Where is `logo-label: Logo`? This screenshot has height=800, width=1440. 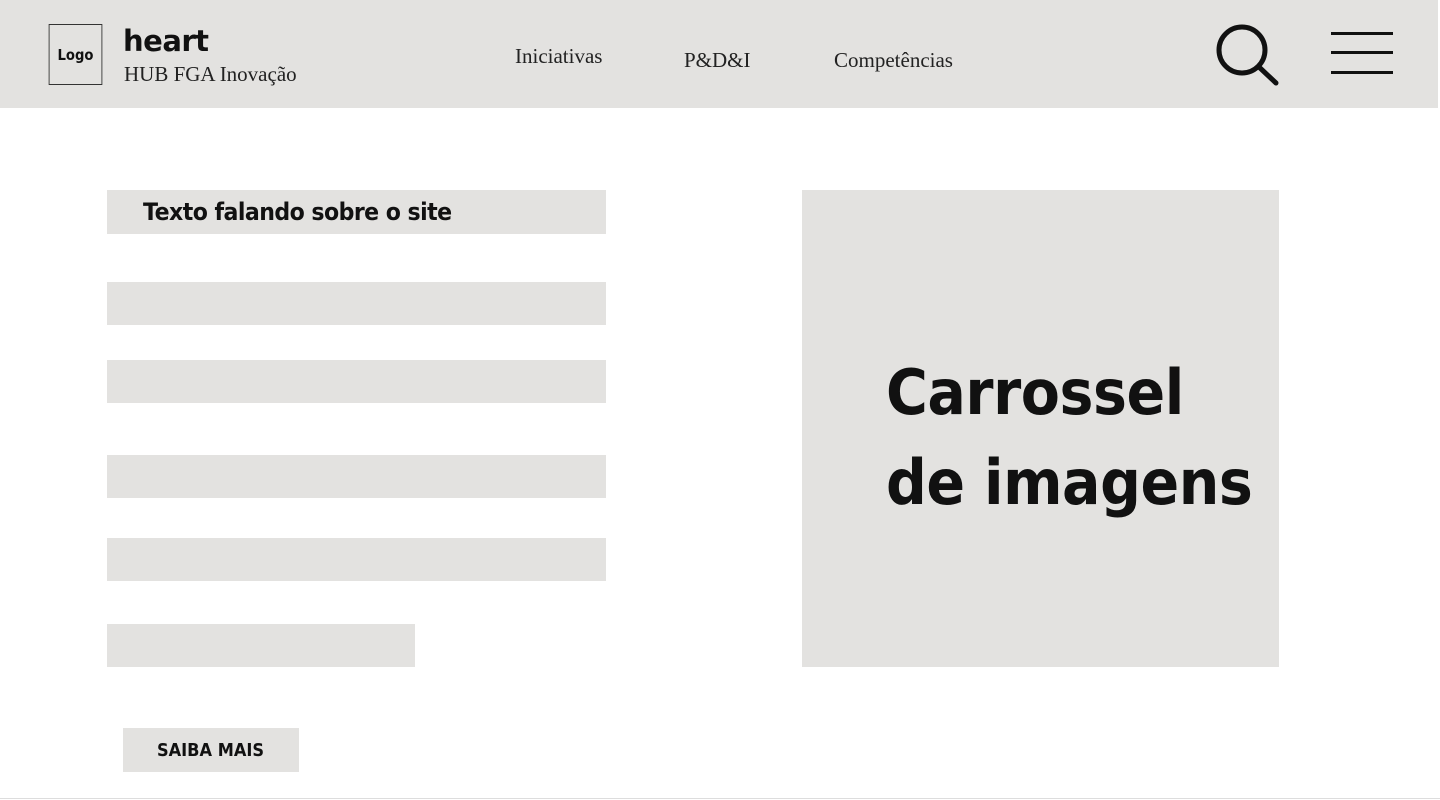 logo-label: Logo is located at coordinates (75, 54).